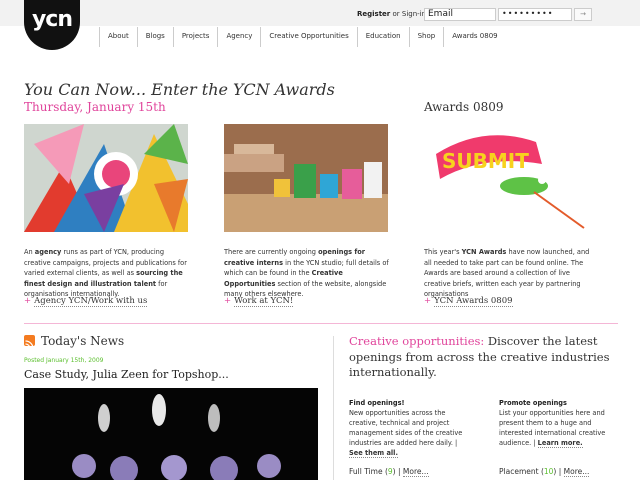 The height and width of the screenshot is (480, 640). I want to click on studio-illustration, so click(306, 178).